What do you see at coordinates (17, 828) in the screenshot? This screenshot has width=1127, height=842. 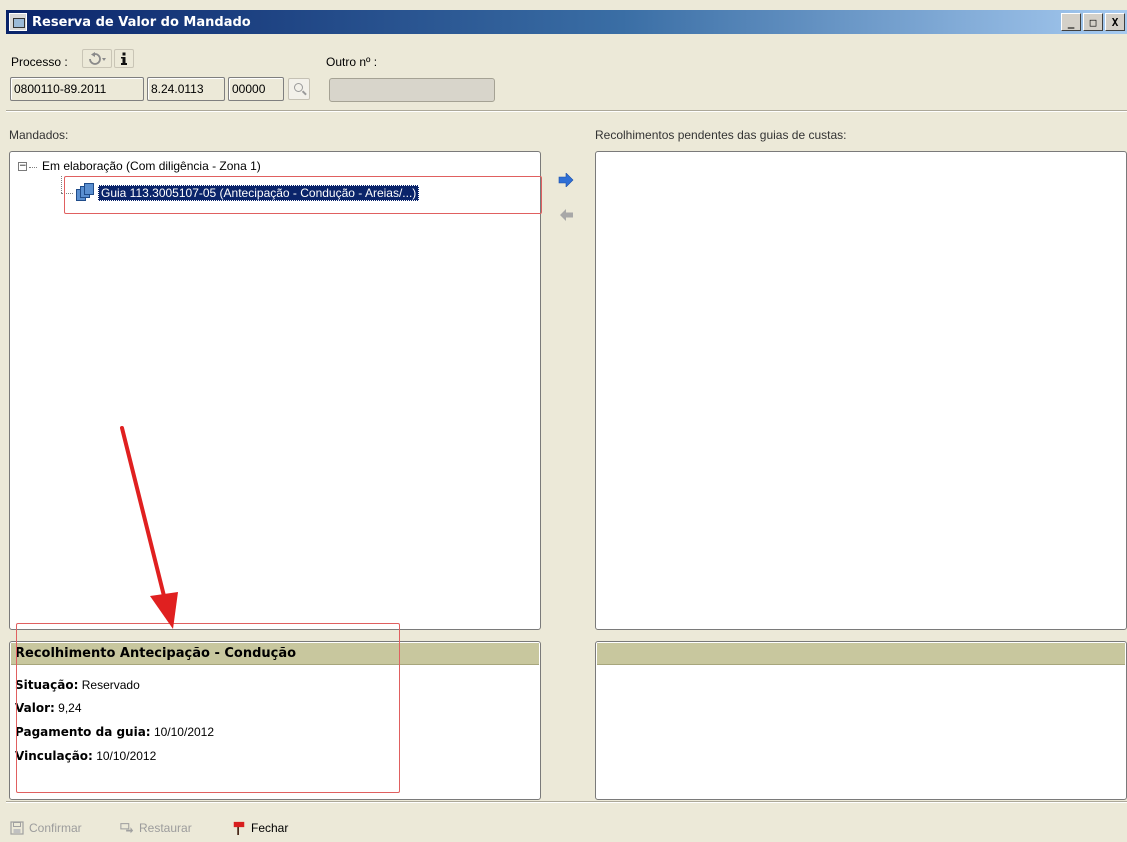 I see `save-icon` at bounding box center [17, 828].